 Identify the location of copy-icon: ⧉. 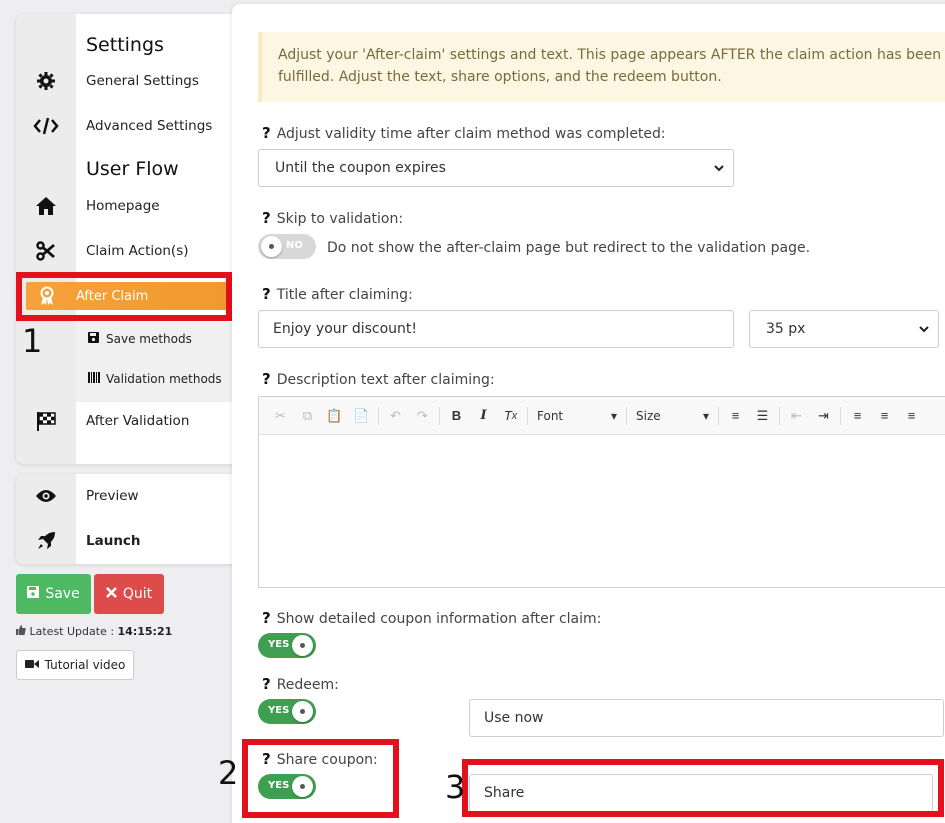
(307, 416).